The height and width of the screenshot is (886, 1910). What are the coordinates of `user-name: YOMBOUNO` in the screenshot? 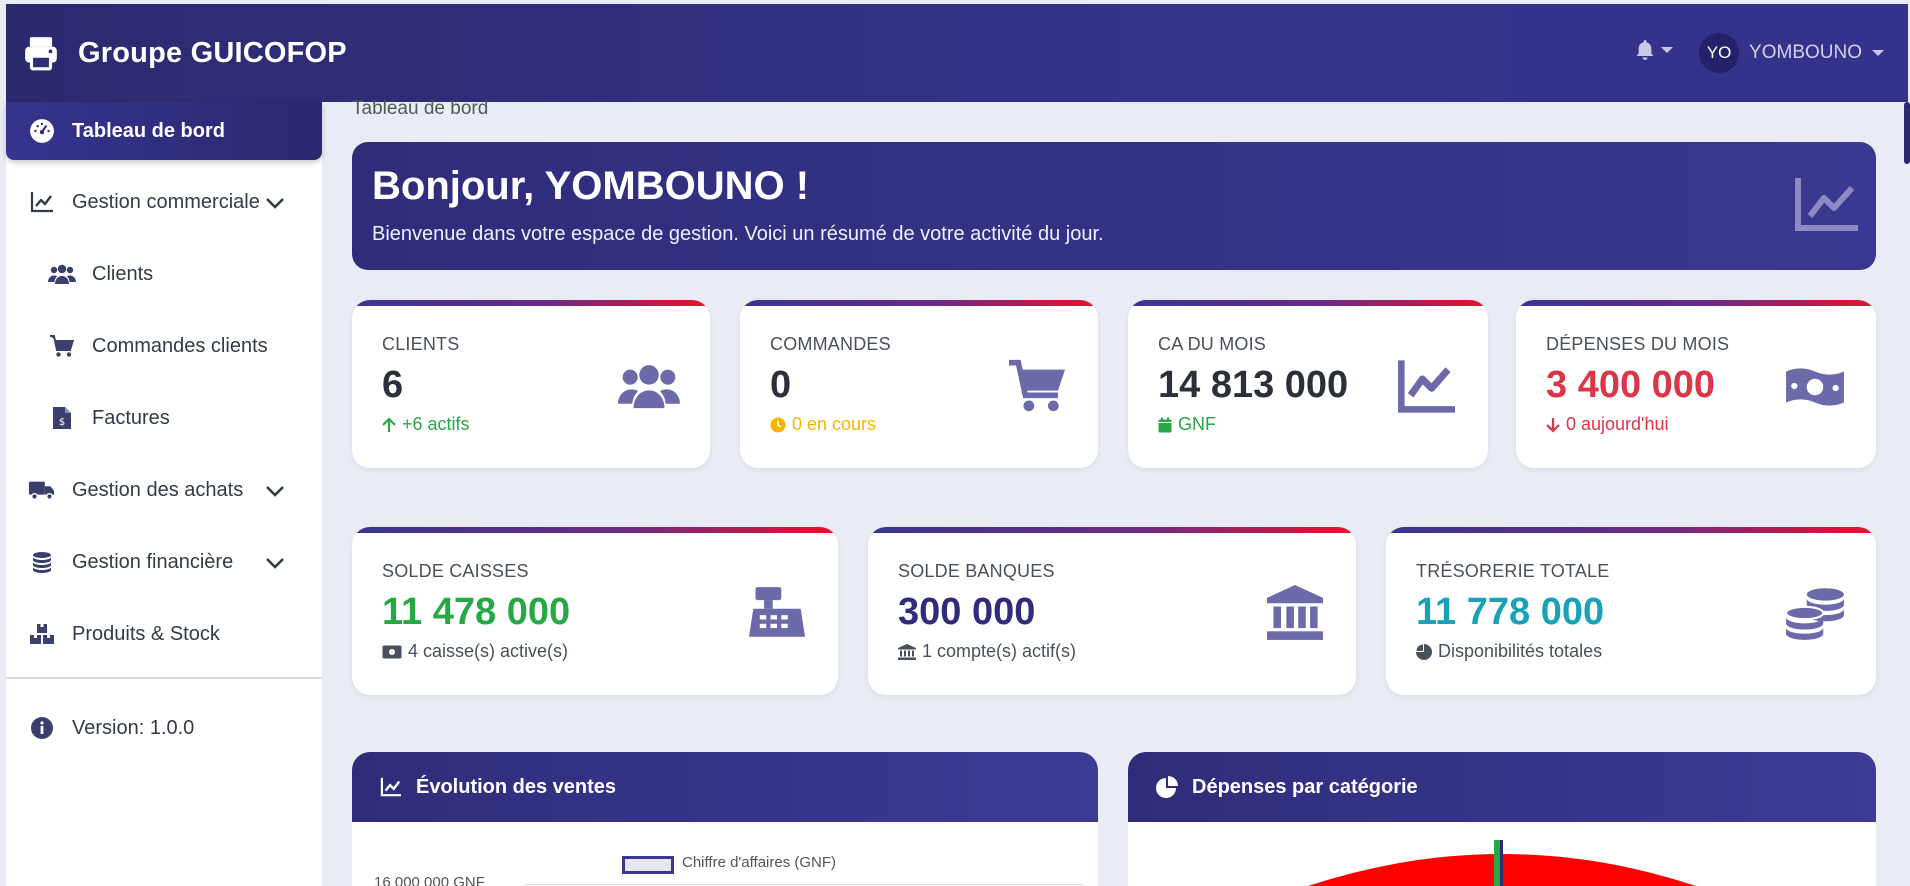 It's located at (1805, 52).